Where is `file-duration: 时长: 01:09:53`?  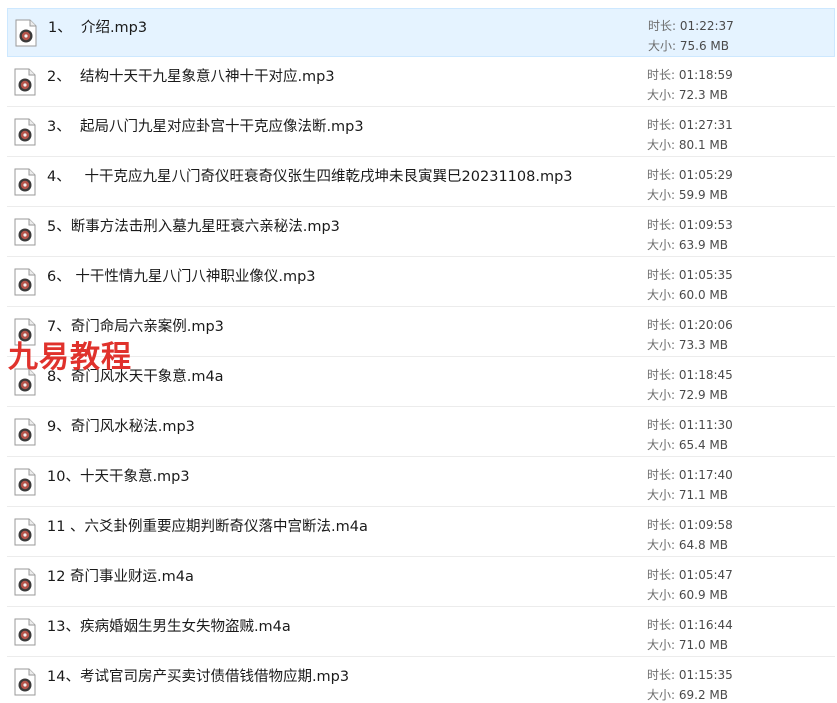 file-duration: 时长: 01:09:53 is located at coordinates (690, 224).